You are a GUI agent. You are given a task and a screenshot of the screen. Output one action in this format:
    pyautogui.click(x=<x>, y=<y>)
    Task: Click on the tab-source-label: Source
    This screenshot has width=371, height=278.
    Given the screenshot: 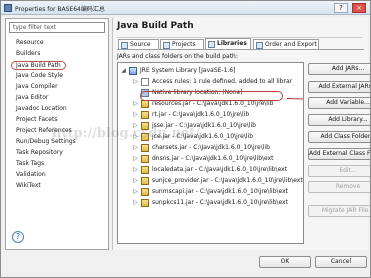 What is the action you would take?
    pyautogui.click(x=140, y=44)
    